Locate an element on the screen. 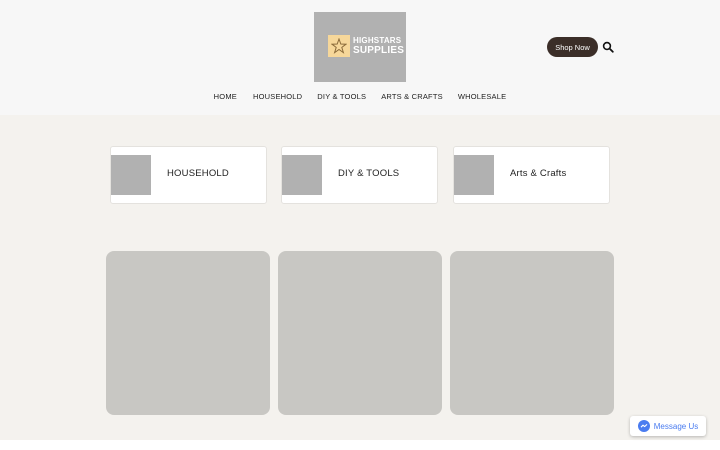 The height and width of the screenshot is (450, 720). nav-item-arts-crafts: ARTS & CRAFTS is located at coordinates (412, 96).